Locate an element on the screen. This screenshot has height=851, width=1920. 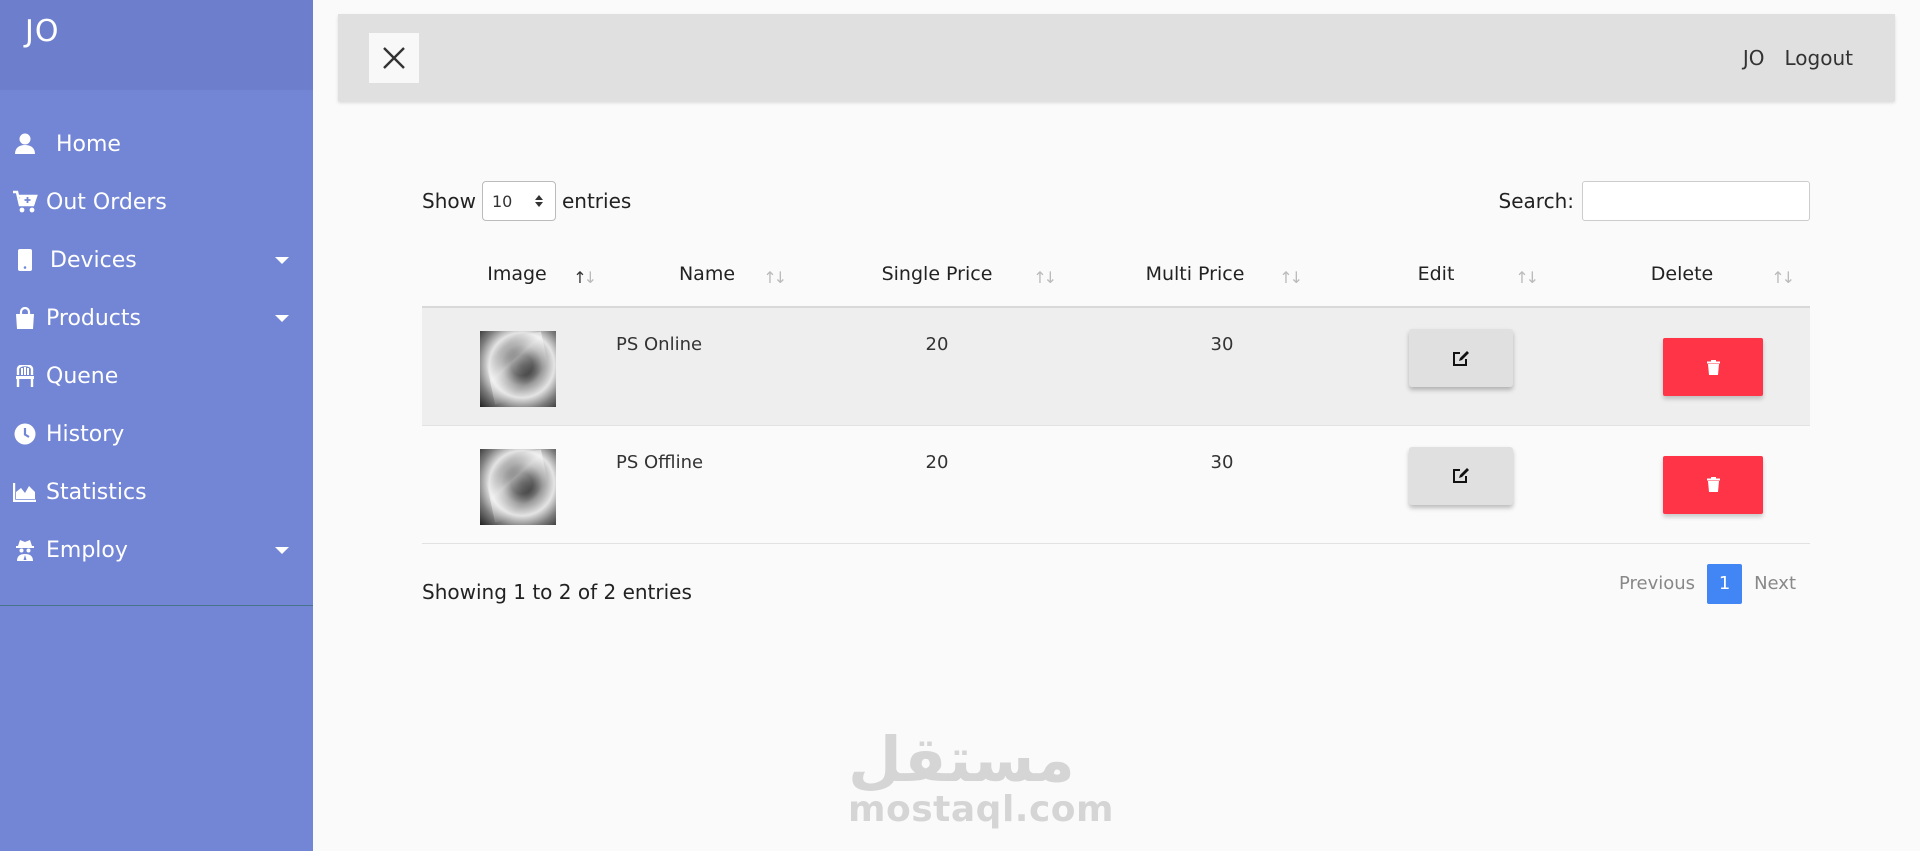
sidebar-item-quene: Quene is located at coordinates (156, 376).